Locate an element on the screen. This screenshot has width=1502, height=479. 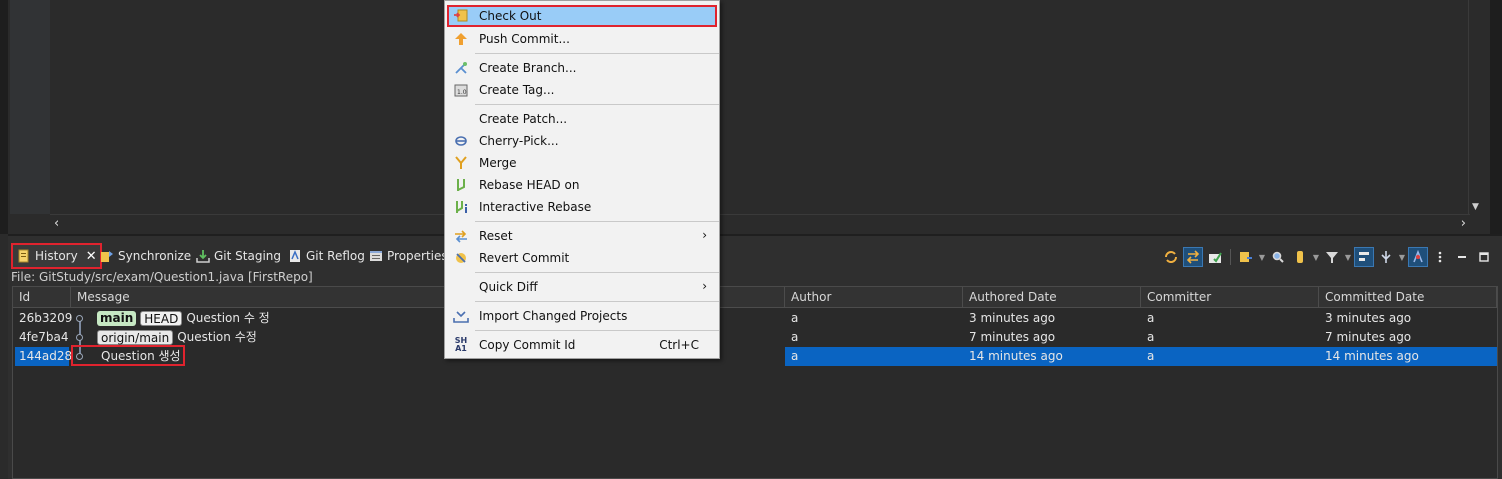
editor-vertical-scrollbar: ▼ is located at coordinates (1478, 107).